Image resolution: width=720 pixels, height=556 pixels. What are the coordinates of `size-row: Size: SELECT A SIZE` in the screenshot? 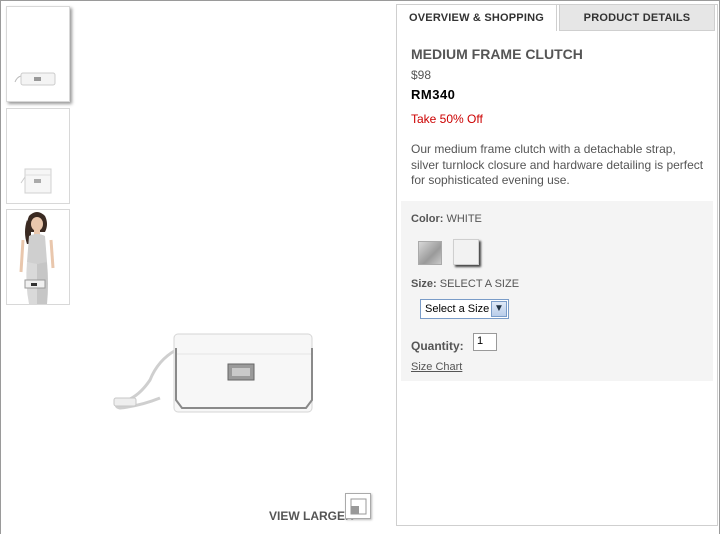 It's located at (465, 284).